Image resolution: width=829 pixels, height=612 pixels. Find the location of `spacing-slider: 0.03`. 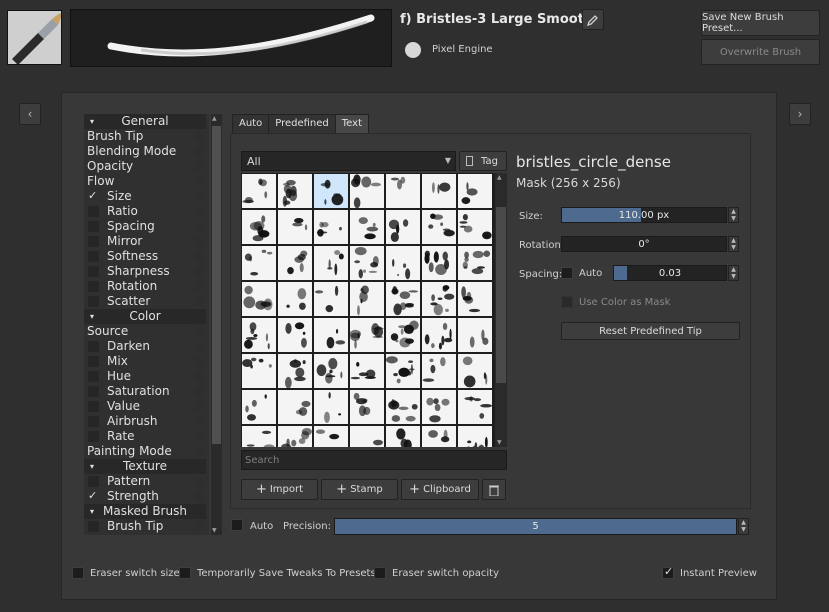

spacing-slider: 0.03 is located at coordinates (670, 273).